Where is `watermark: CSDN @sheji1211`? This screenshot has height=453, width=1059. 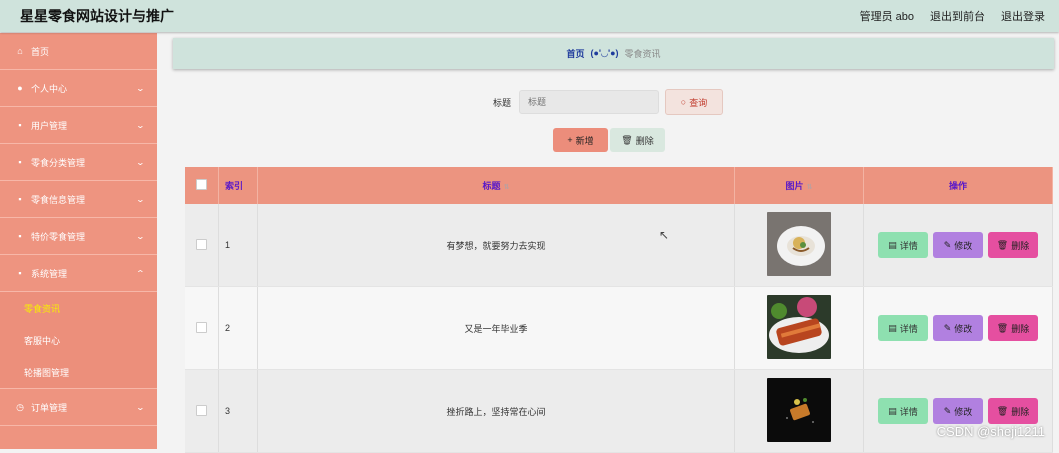 watermark: CSDN @sheji1211 is located at coordinates (990, 431).